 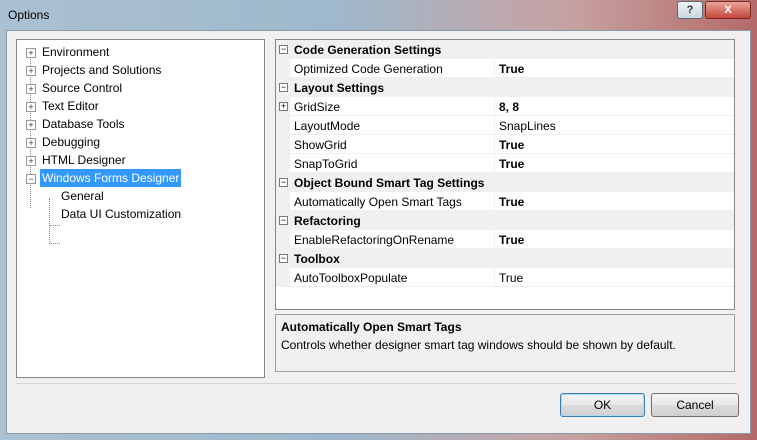 I want to click on close-icon: X, so click(x=728, y=10).